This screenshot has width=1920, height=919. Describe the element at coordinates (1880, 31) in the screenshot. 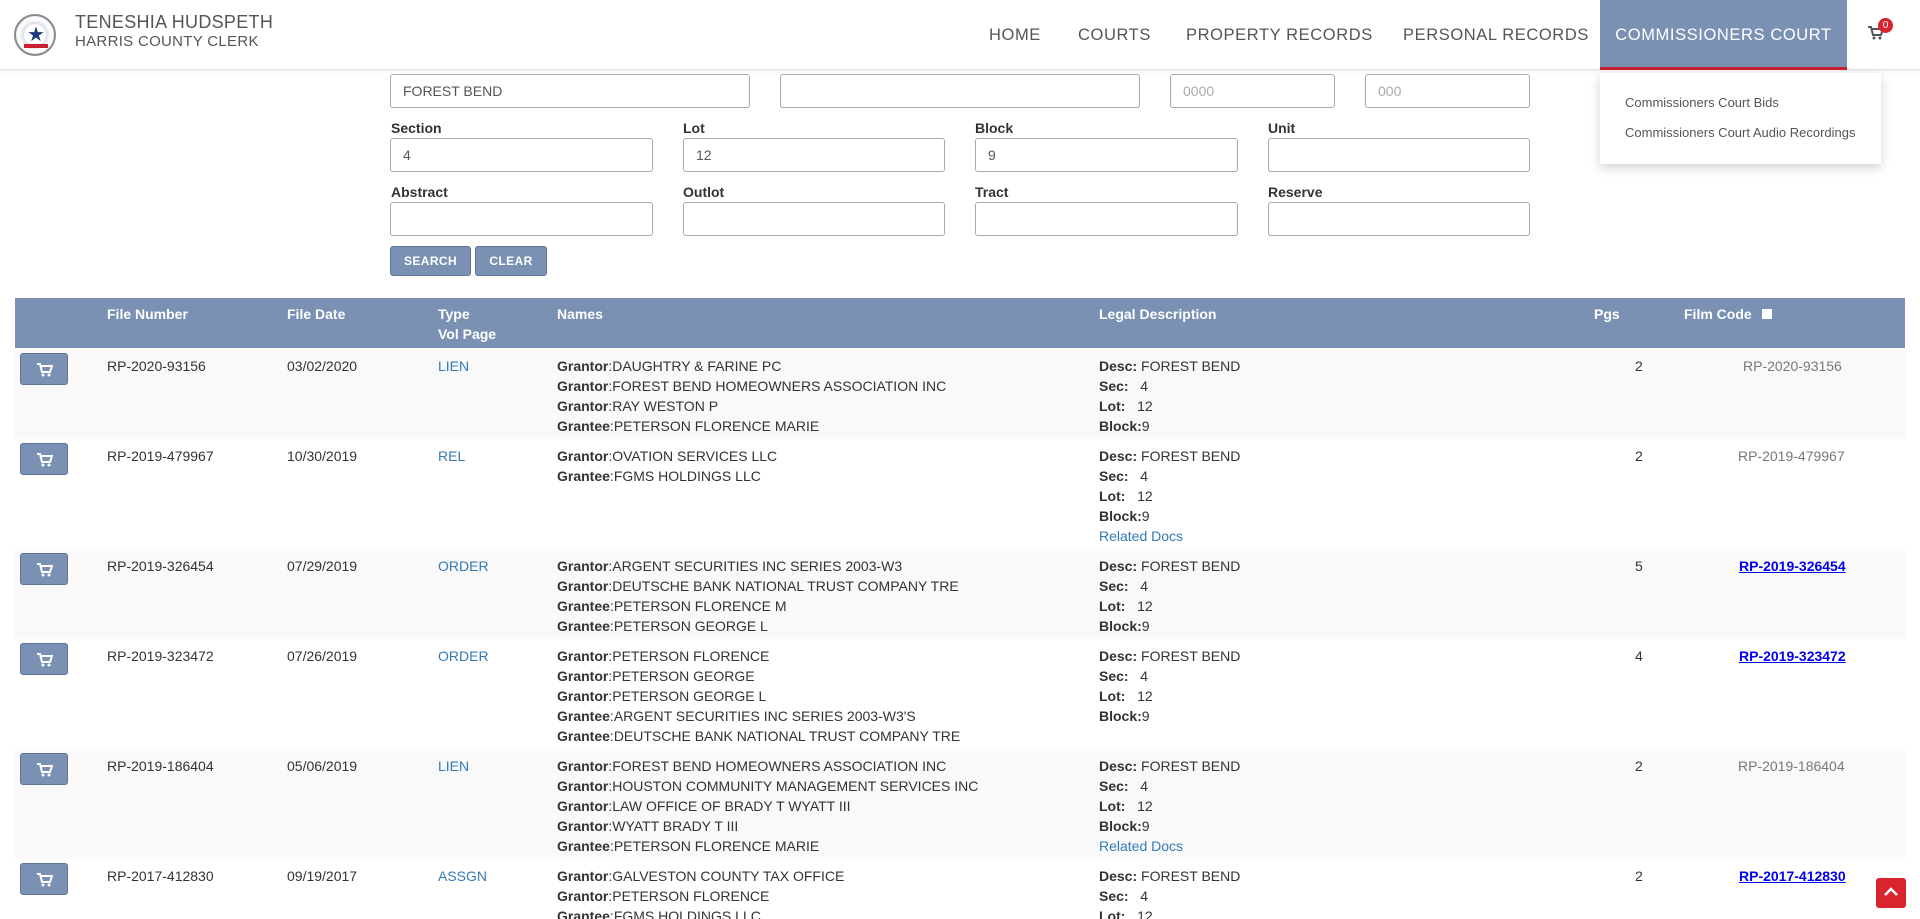

I see `cart-link: 0` at that location.